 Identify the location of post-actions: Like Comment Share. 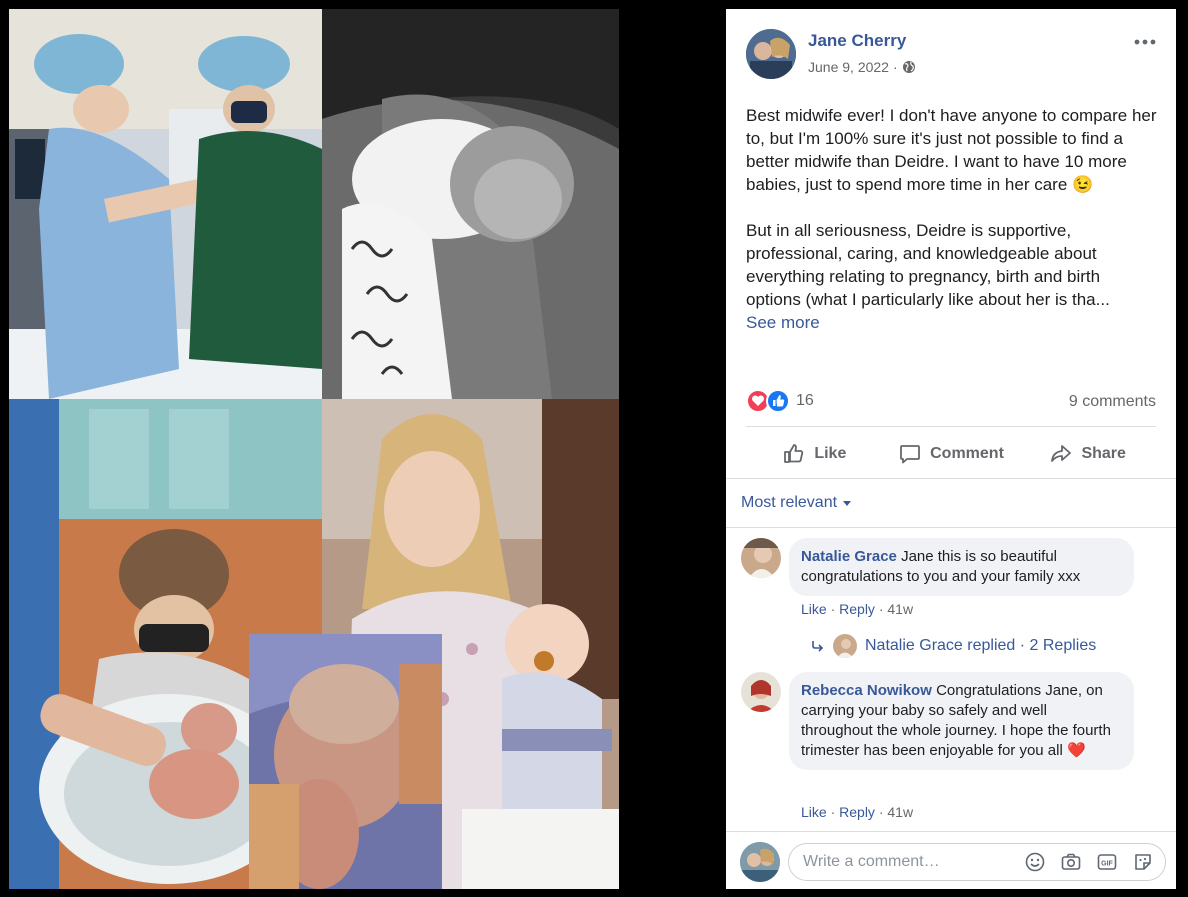
(951, 454).